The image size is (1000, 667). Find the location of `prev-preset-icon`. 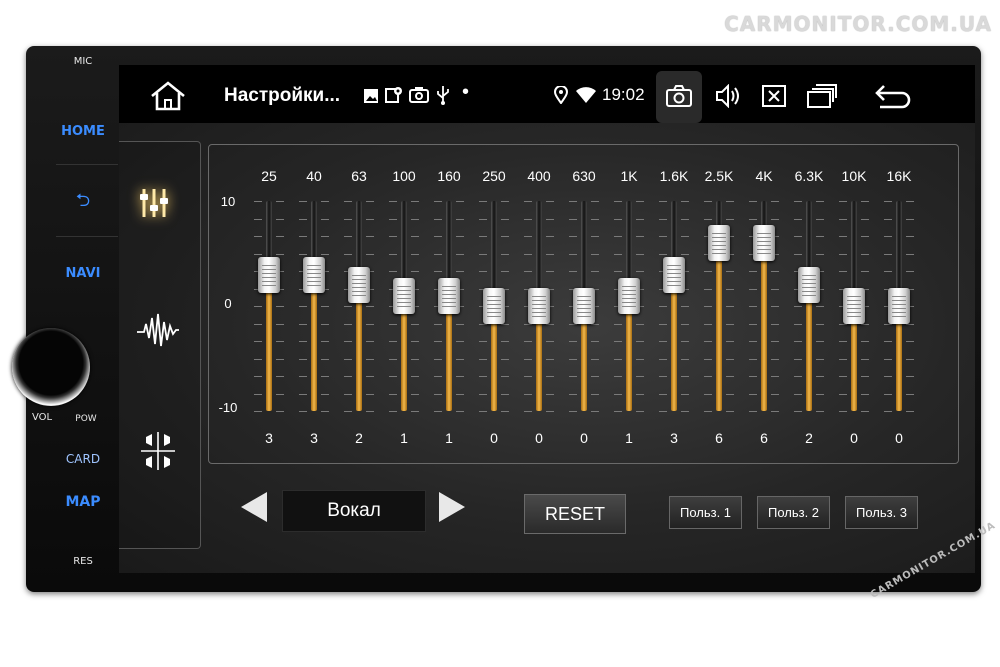

prev-preset-icon is located at coordinates (254, 507).